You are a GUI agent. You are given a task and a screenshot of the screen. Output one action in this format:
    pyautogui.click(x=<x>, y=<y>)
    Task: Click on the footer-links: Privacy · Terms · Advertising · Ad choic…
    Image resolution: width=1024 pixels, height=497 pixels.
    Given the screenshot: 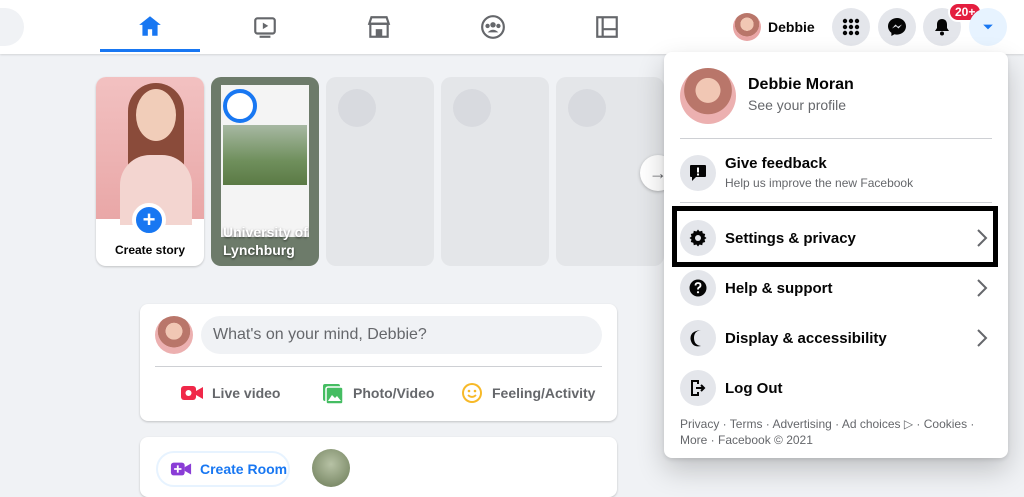 What is the action you would take?
    pyautogui.click(x=835, y=432)
    